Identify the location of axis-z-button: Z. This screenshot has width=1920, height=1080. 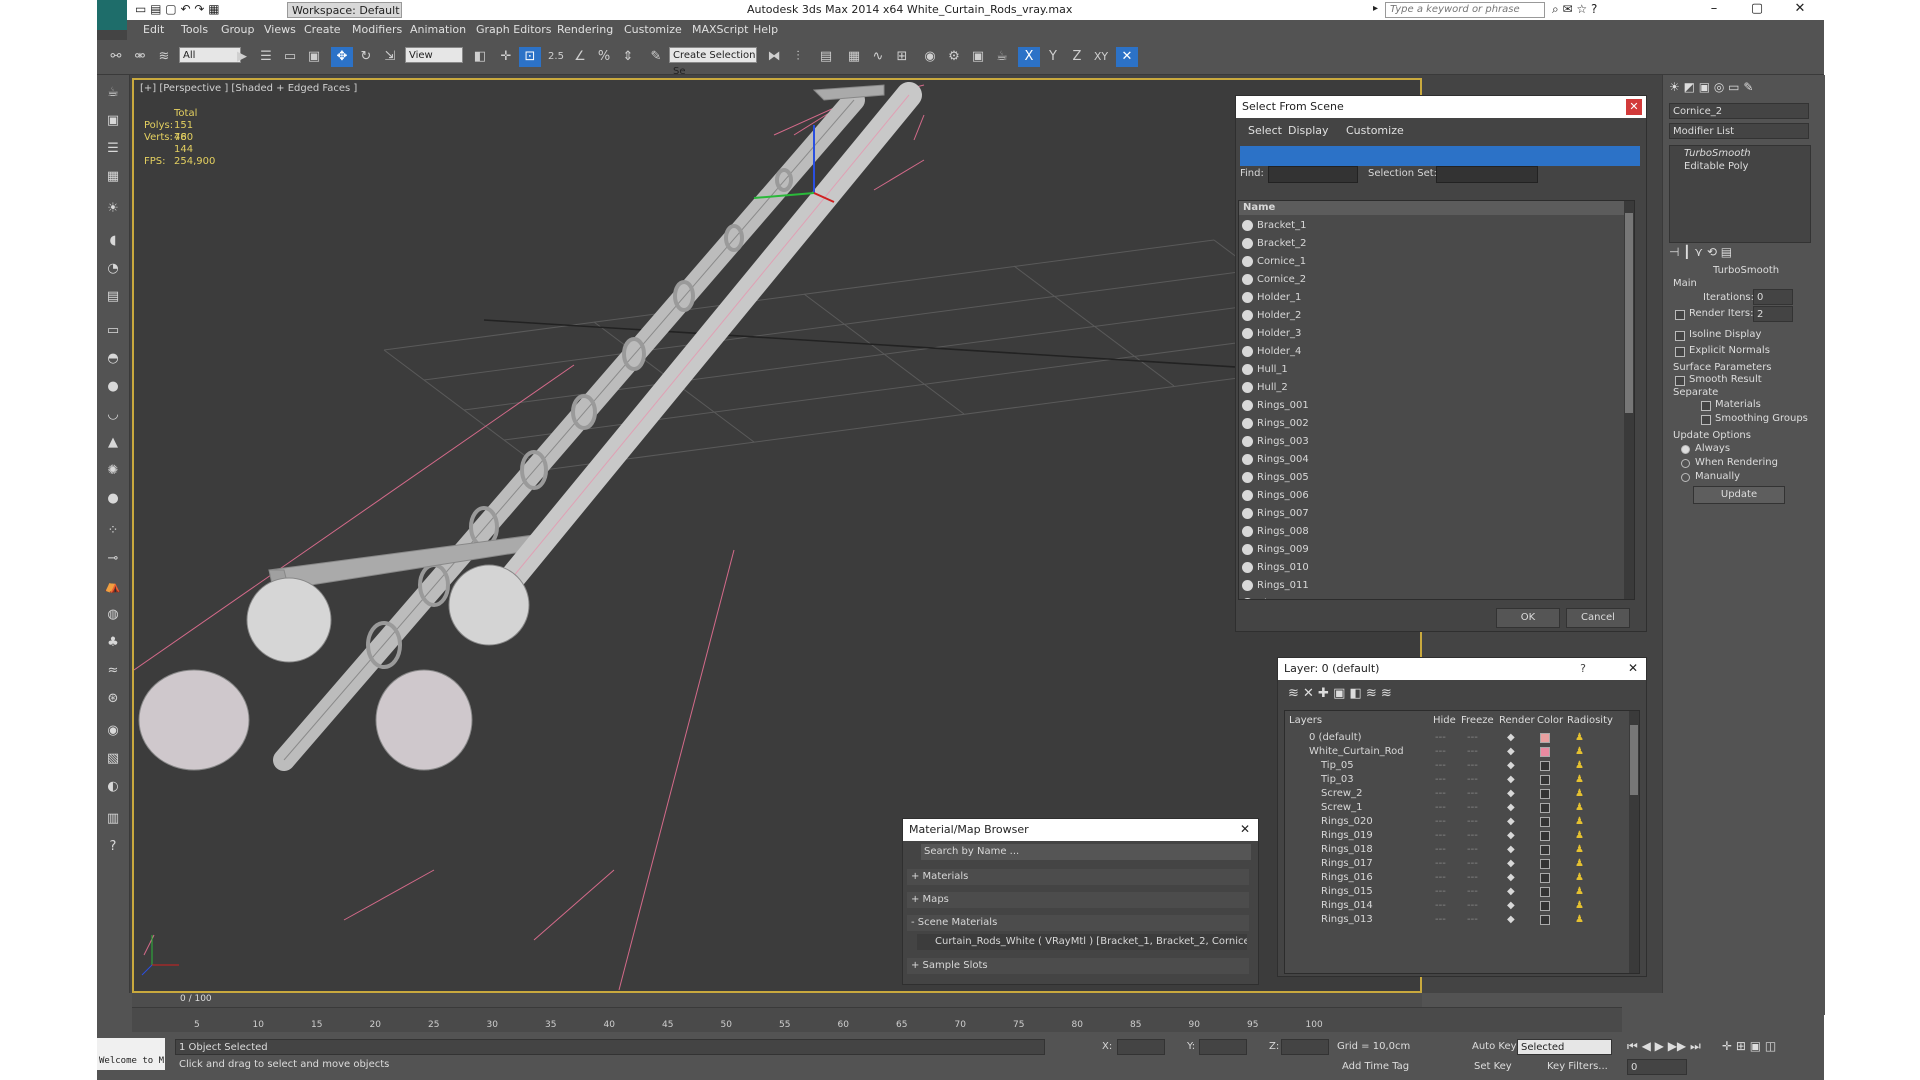
(1077, 57).